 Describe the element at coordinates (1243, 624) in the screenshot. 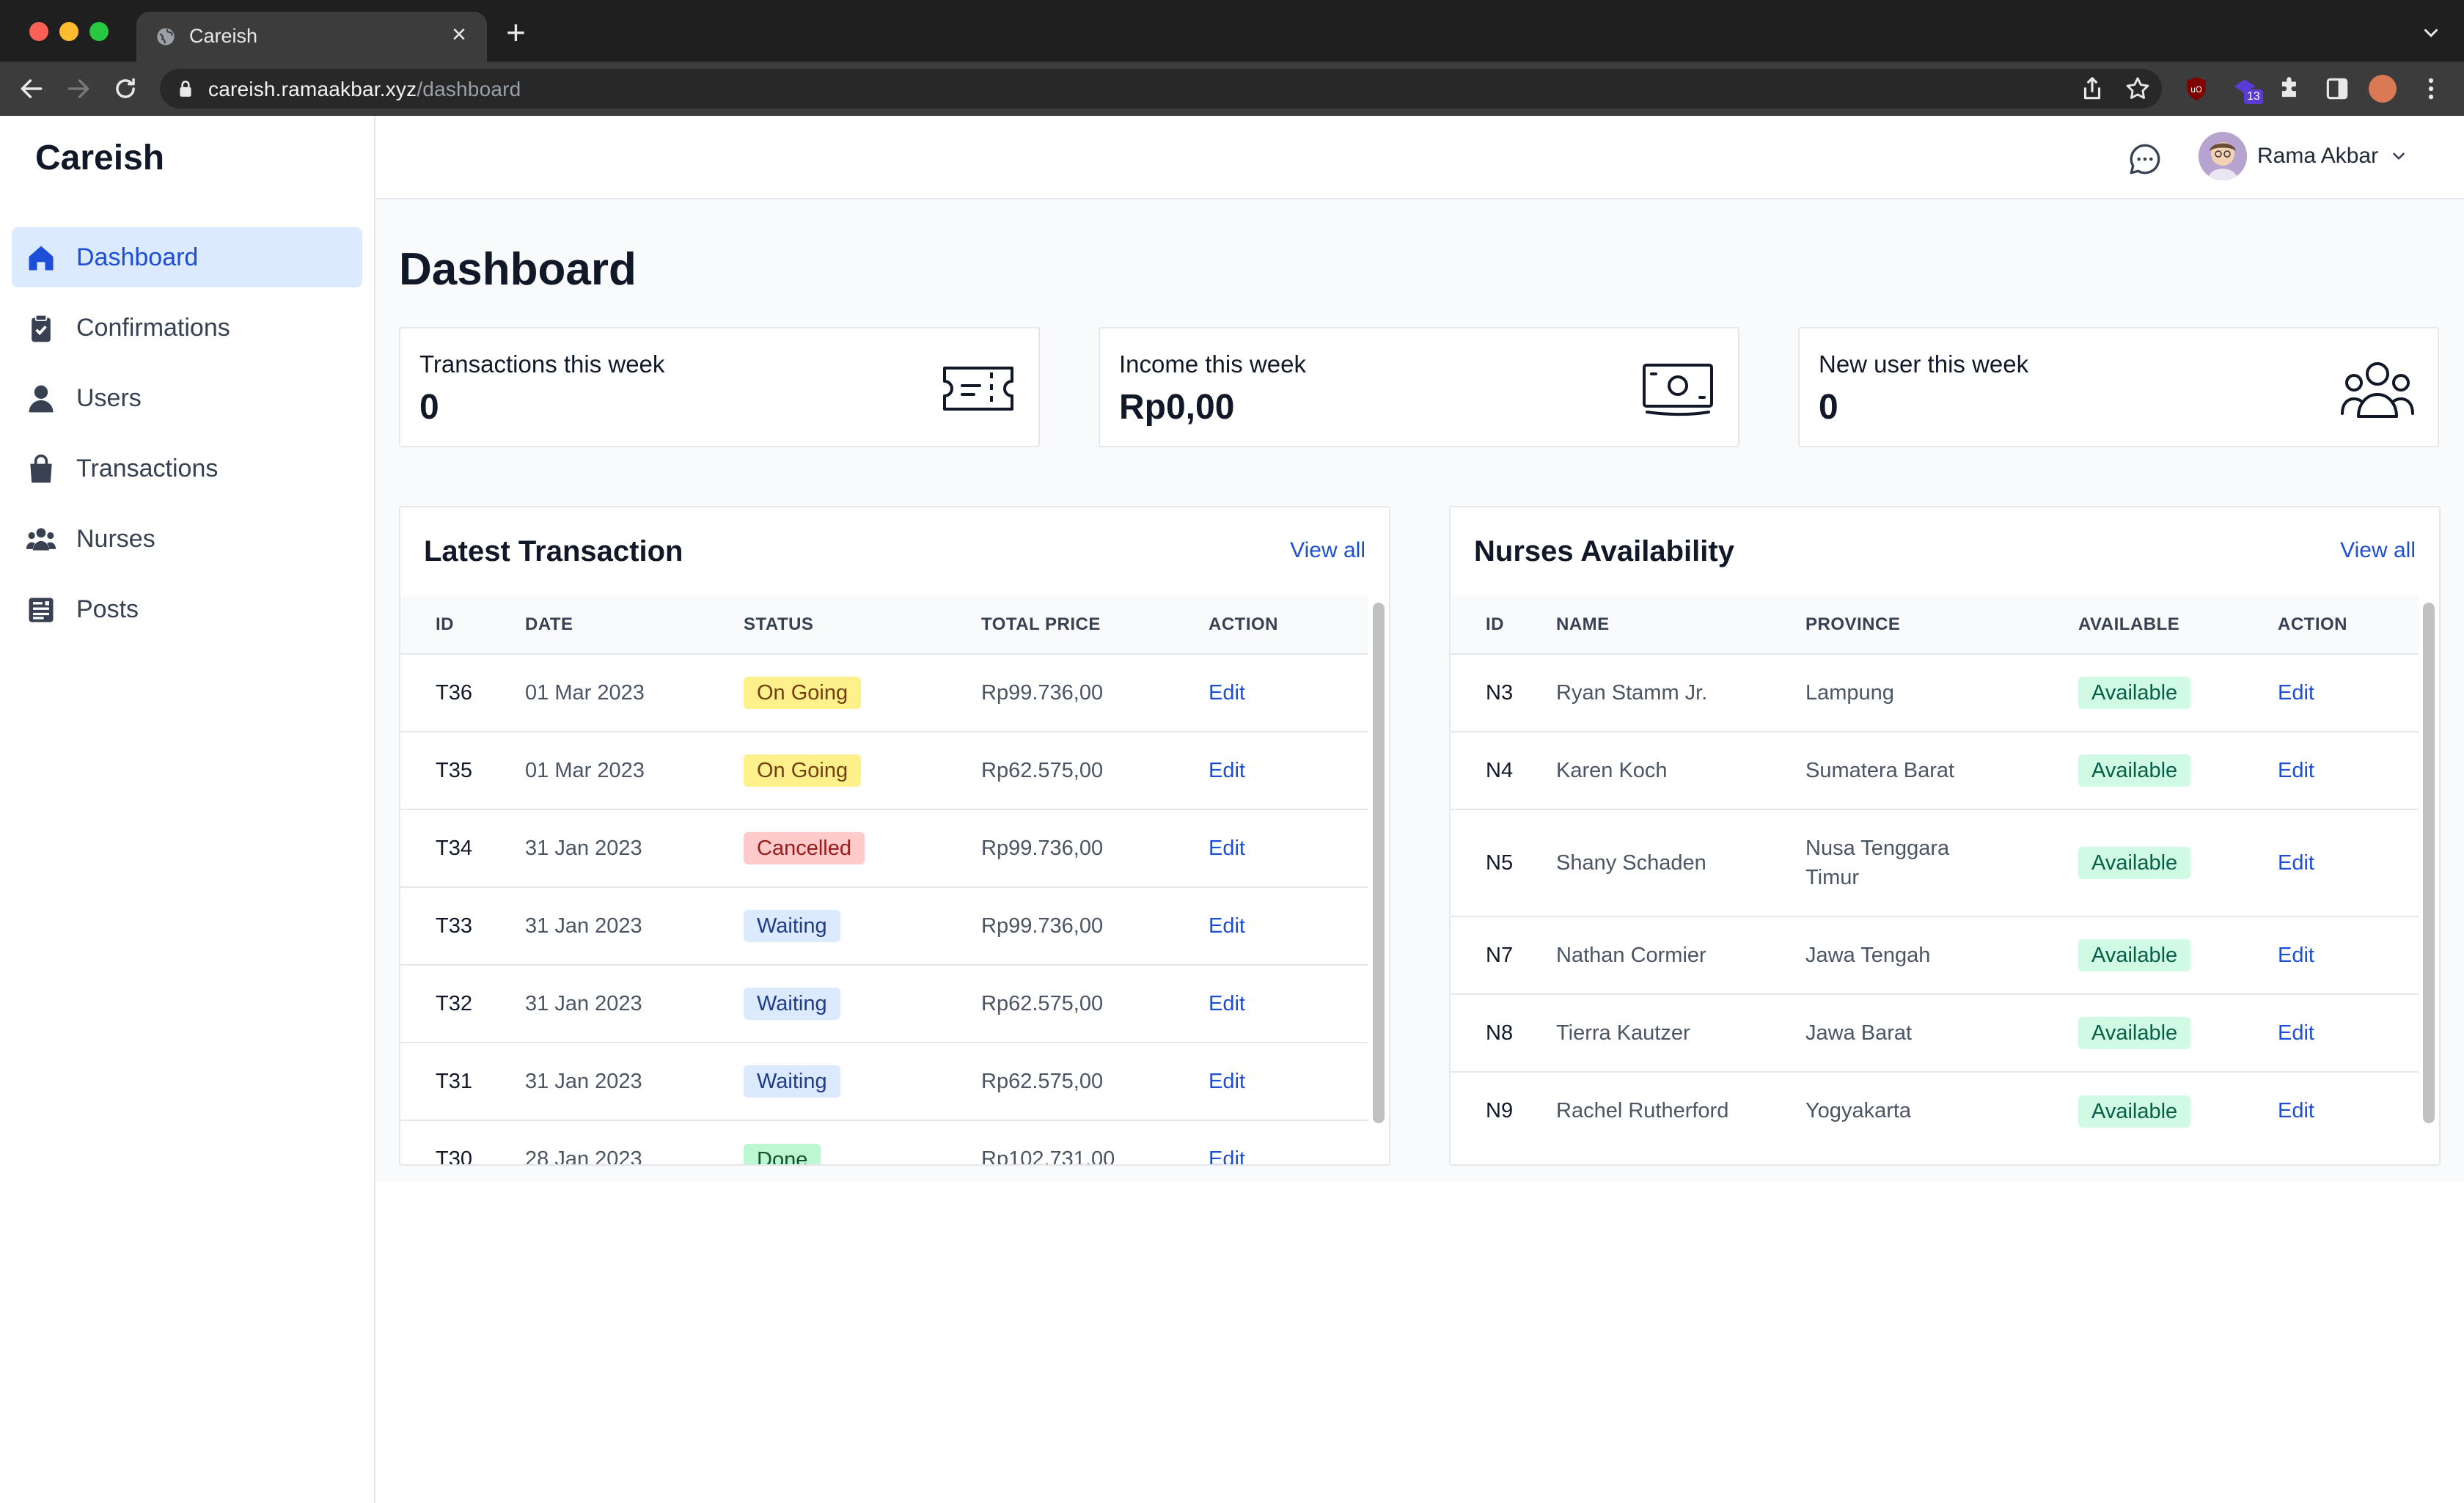

I see `column-header: ACTION` at that location.